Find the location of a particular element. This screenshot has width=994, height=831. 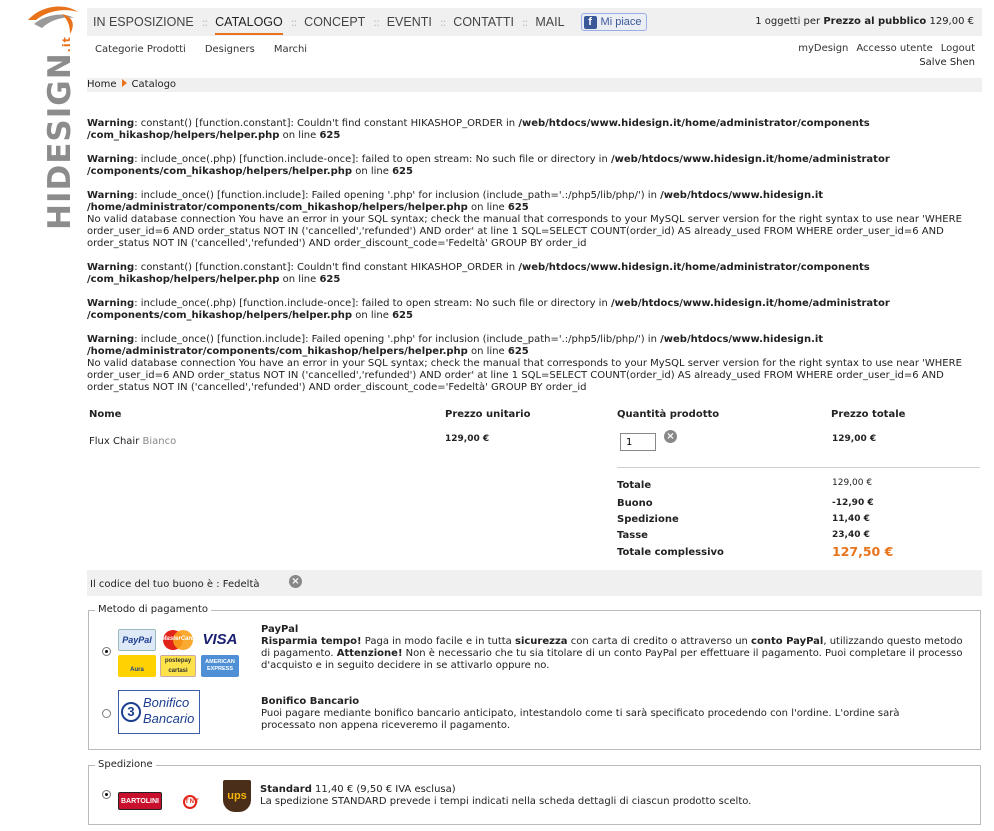

fb-like-wrapper: f Mi piace is located at coordinates (607, 22).